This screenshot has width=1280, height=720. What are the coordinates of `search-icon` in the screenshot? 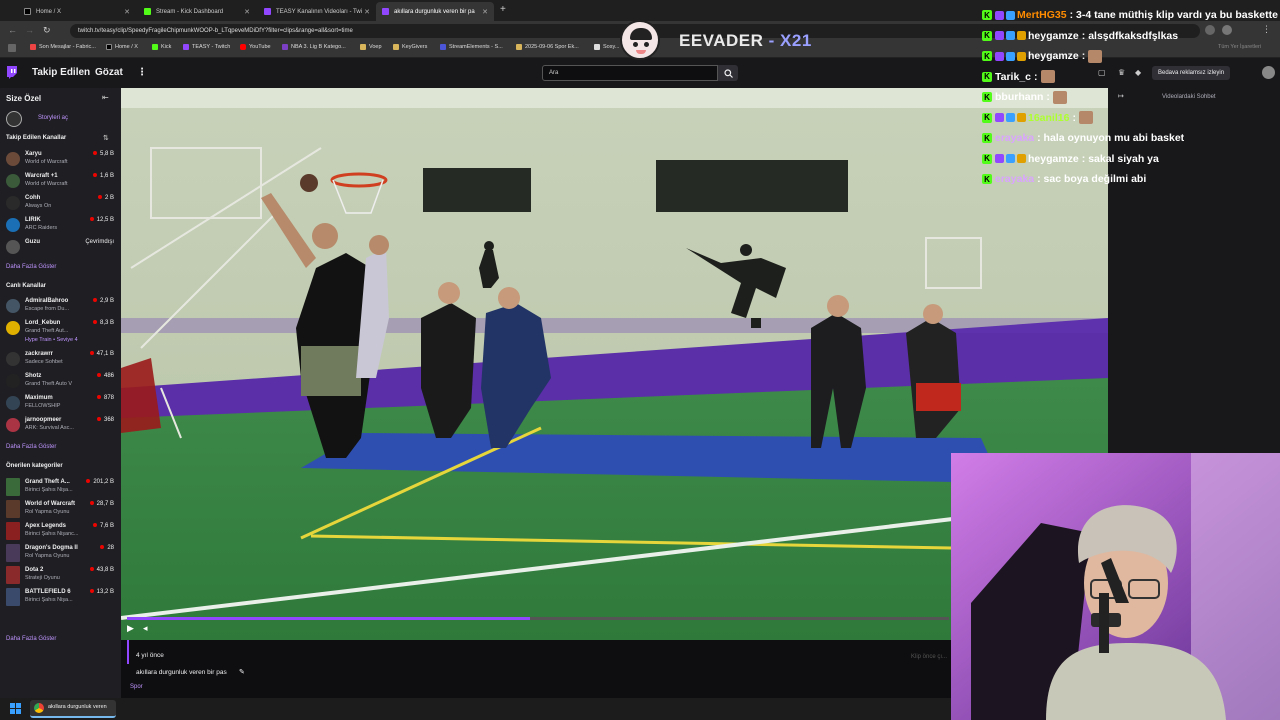 It's located at (728, 73).